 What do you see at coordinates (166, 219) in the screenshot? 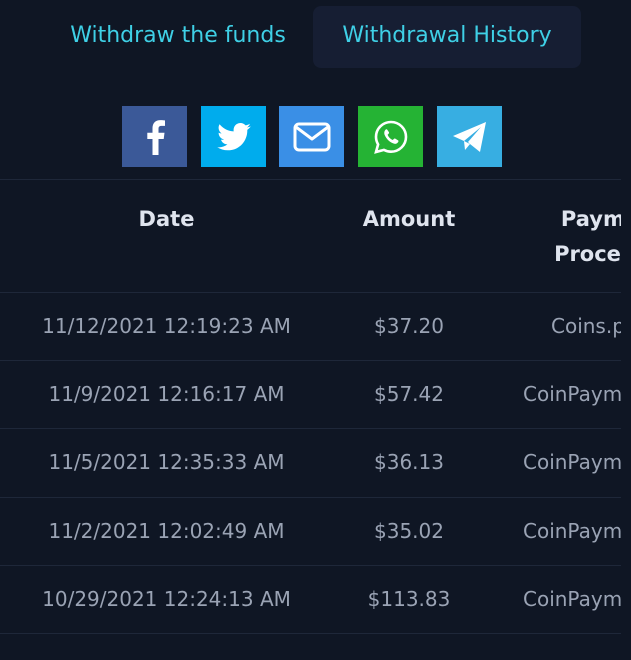
I see `column-header-date: Date` at bounding box center [166, 219].